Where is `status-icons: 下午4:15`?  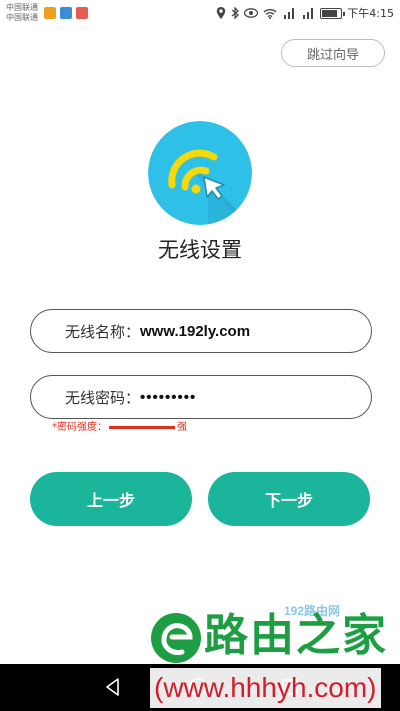 status-icons: 下午4:15 is located at coordinates (305, 13).